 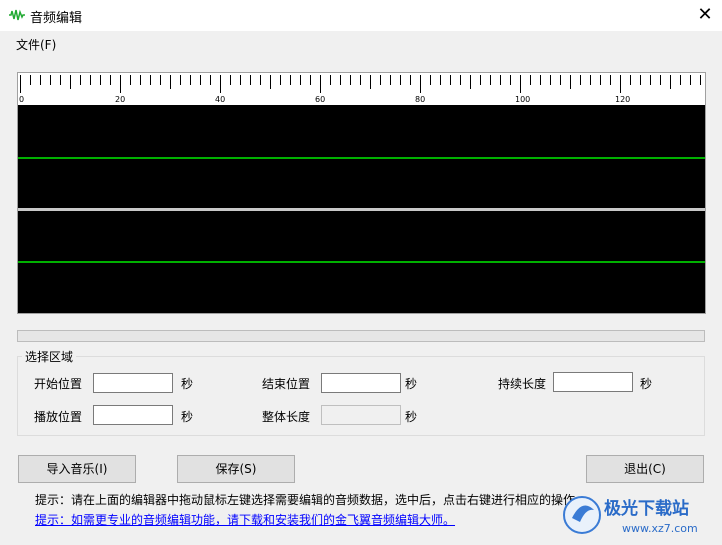 I want to click on watermark-url: www.xz7.com, so click(x=660, y=528).